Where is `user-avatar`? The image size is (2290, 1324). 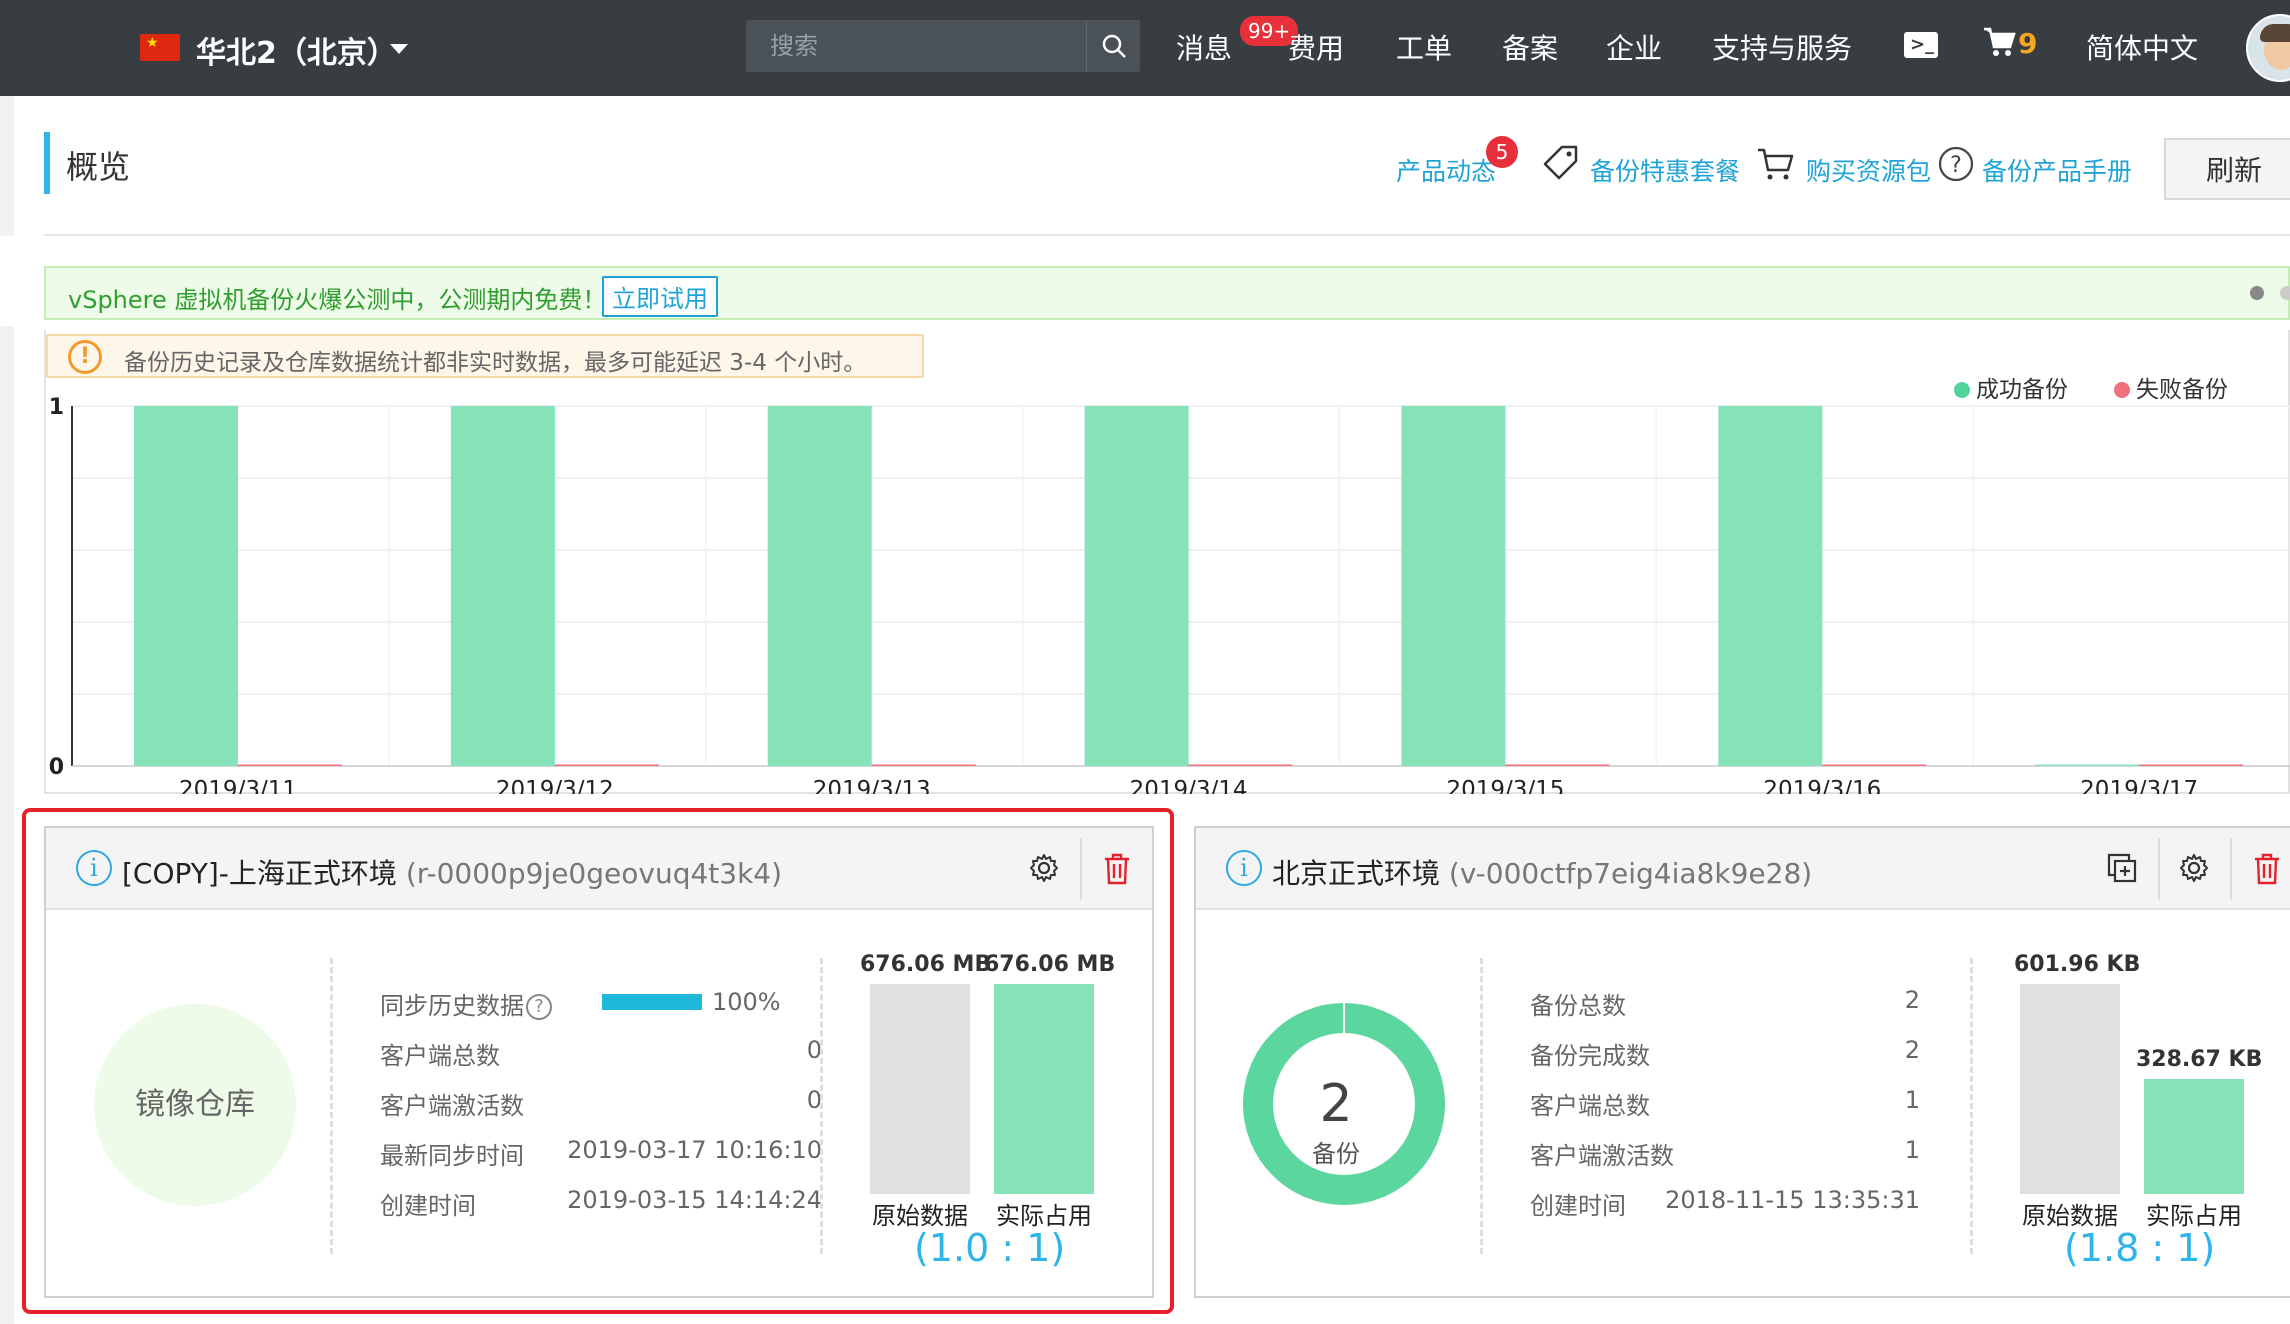
user-avatar is located at coordinates (2268, 48).